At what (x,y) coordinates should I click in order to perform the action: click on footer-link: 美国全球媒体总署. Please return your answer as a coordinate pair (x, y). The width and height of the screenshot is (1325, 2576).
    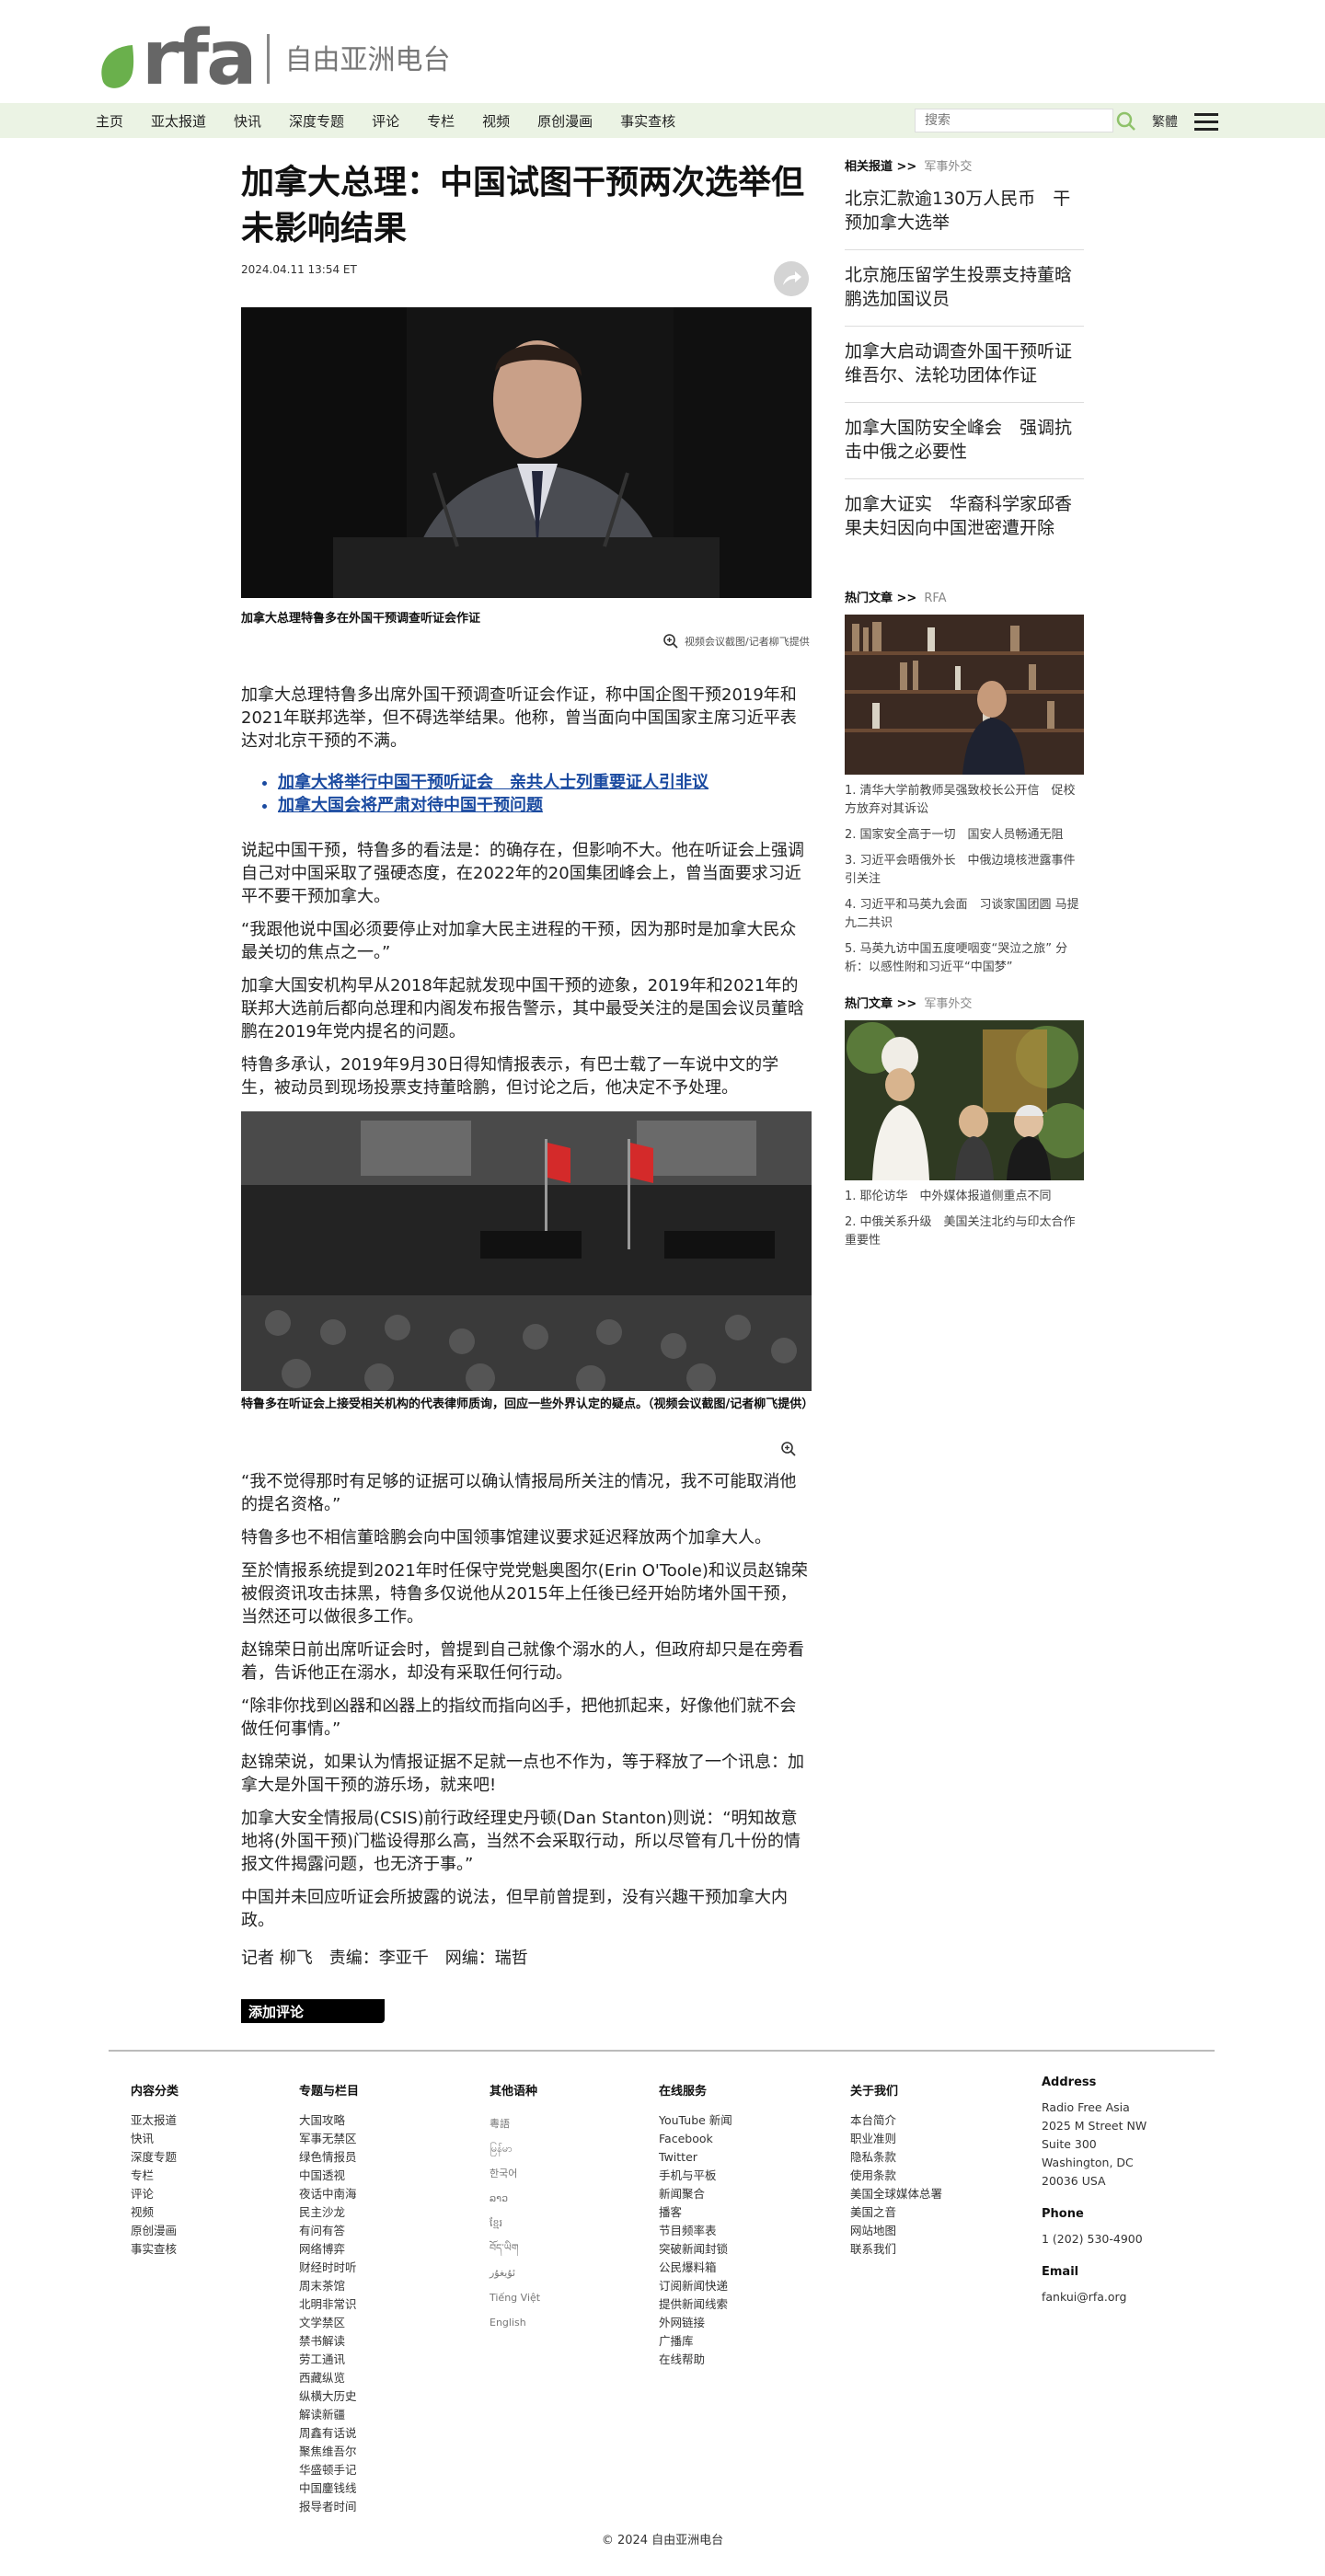
    Looking at the image, I should click on (896, 2194).